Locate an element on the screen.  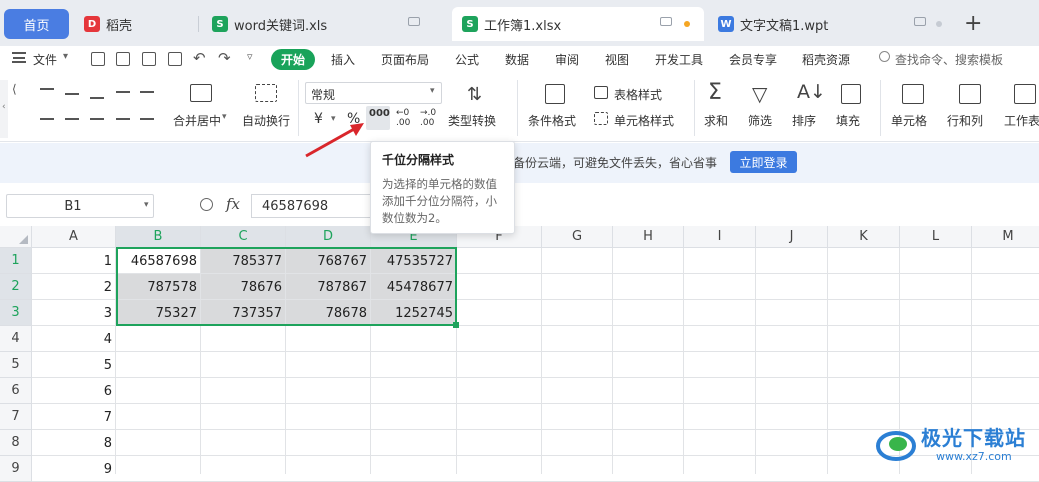
cell-b1: 46587698 is located at coordinates (158, 261).